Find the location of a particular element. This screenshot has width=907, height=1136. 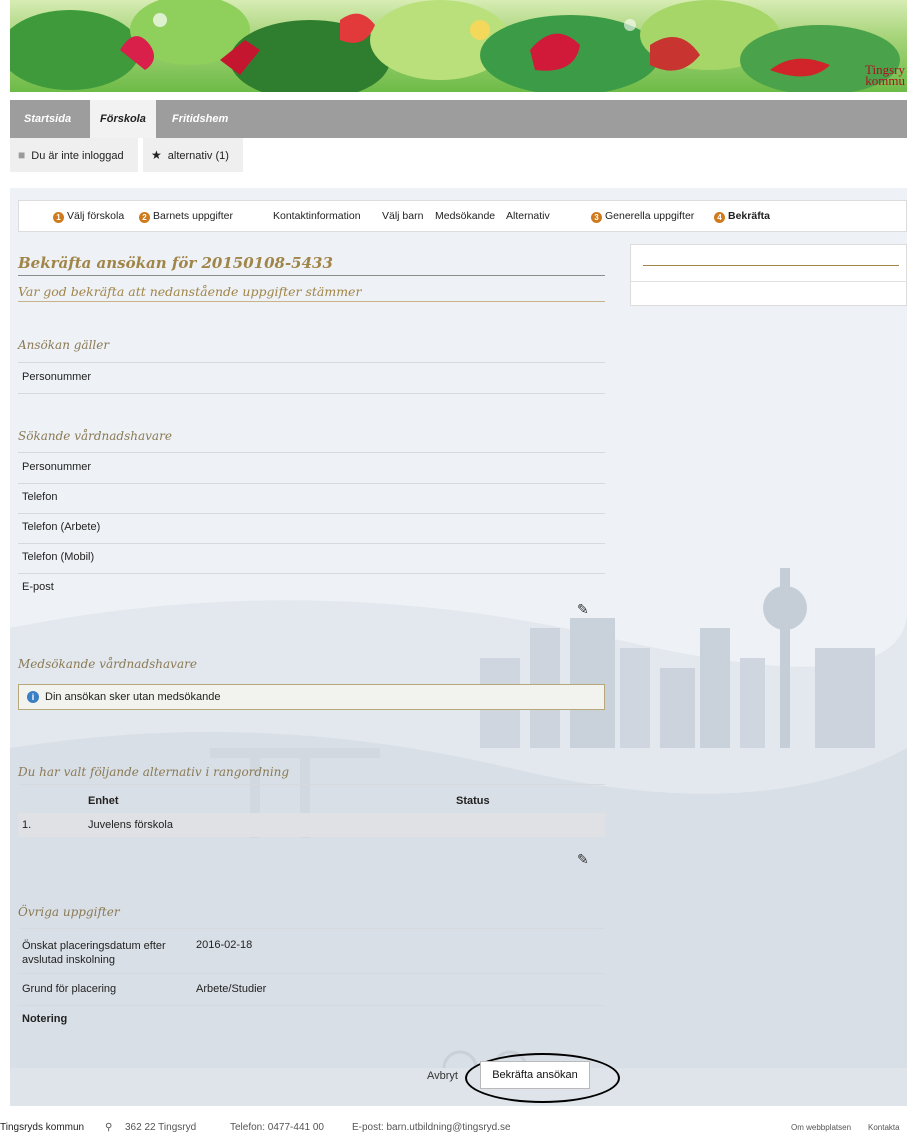

field-label: Notering is located at coordinates (45, 1019).